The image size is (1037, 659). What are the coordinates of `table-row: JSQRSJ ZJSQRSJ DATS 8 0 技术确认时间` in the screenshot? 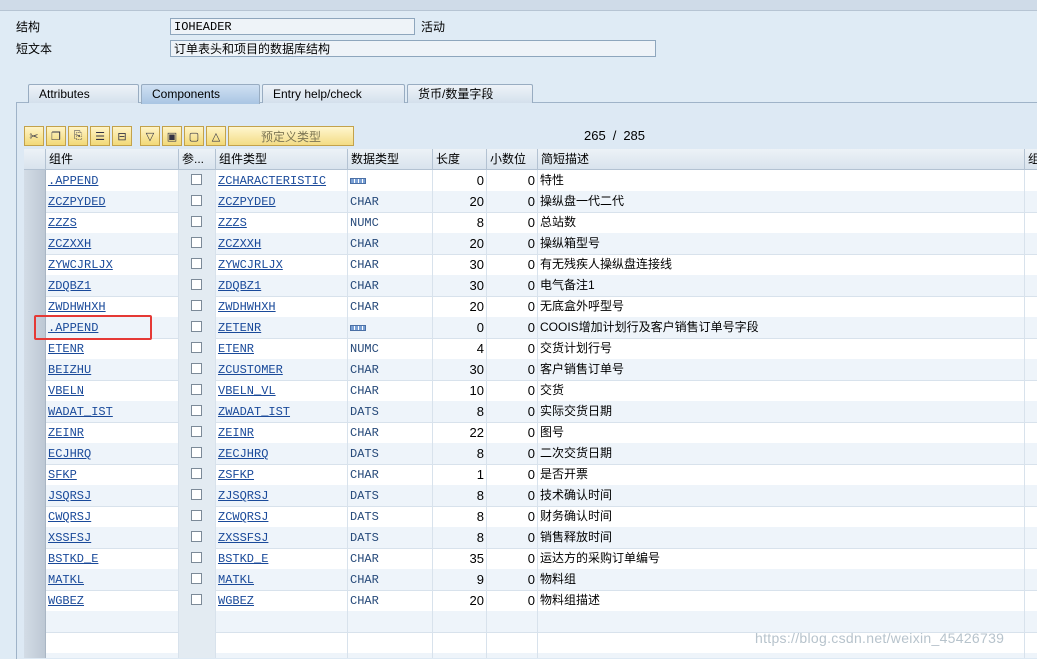 It's located at (530, 496).